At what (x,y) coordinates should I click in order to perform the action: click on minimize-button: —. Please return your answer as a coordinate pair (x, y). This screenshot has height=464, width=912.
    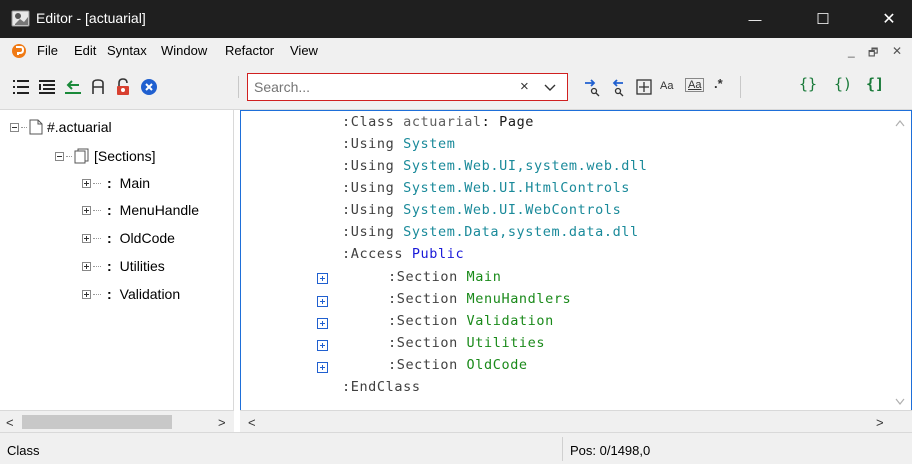
    Looking at the image, I should click on (755, 19).